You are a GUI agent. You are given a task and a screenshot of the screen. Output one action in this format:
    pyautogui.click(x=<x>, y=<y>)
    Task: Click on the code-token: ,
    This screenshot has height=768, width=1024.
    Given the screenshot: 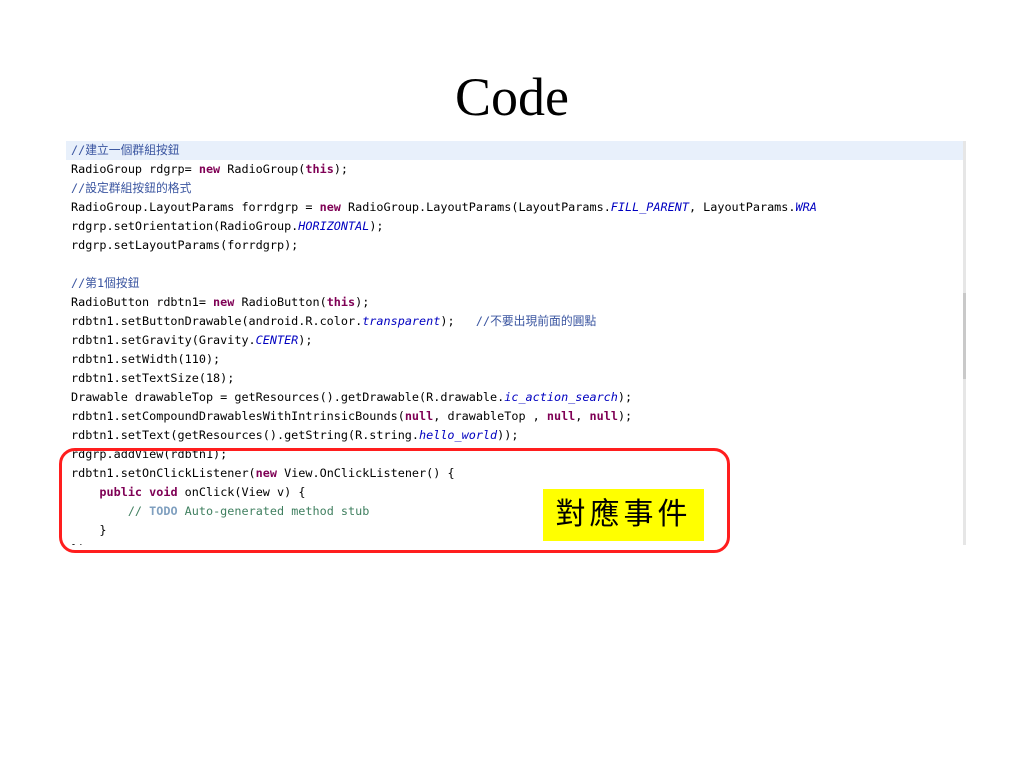 What is the action you would take?
    pyautogui.click(x=582, y=416)
    